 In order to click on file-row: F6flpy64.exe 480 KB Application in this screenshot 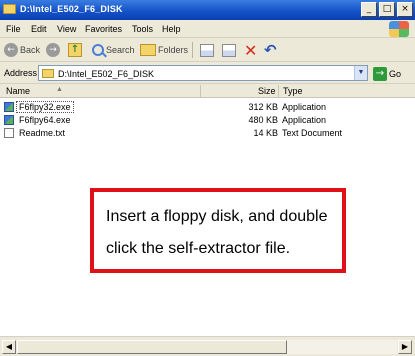, I will do `click(207, 120)`.